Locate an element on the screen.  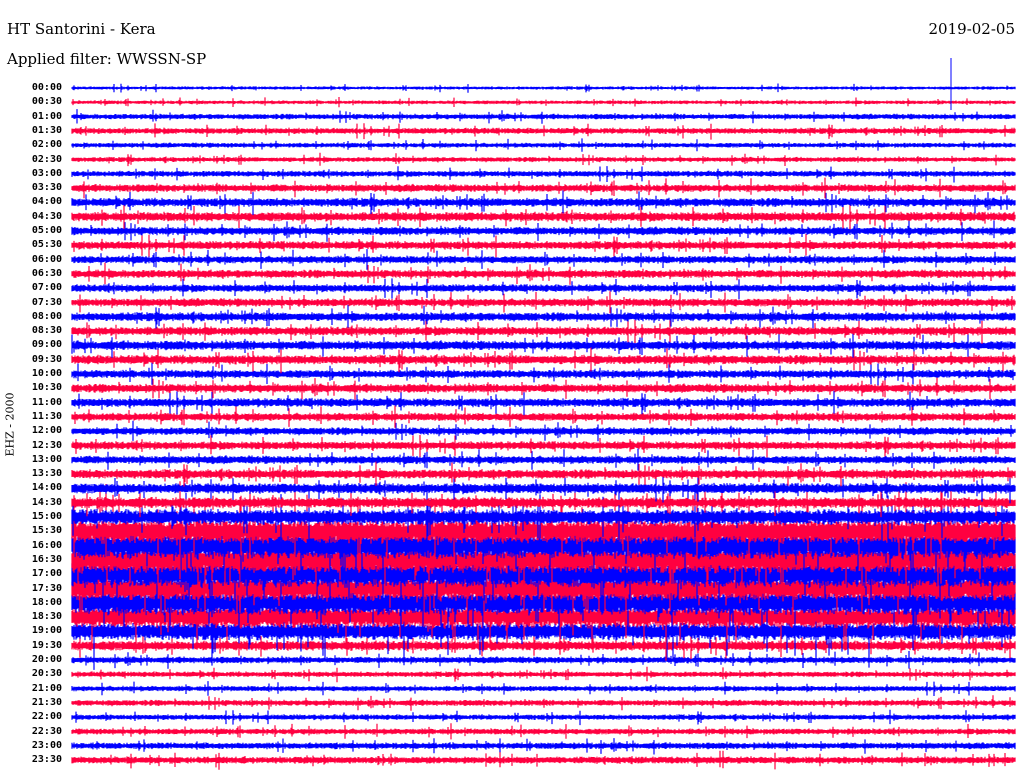
trace-2000 is located at coordinates (543, 660).